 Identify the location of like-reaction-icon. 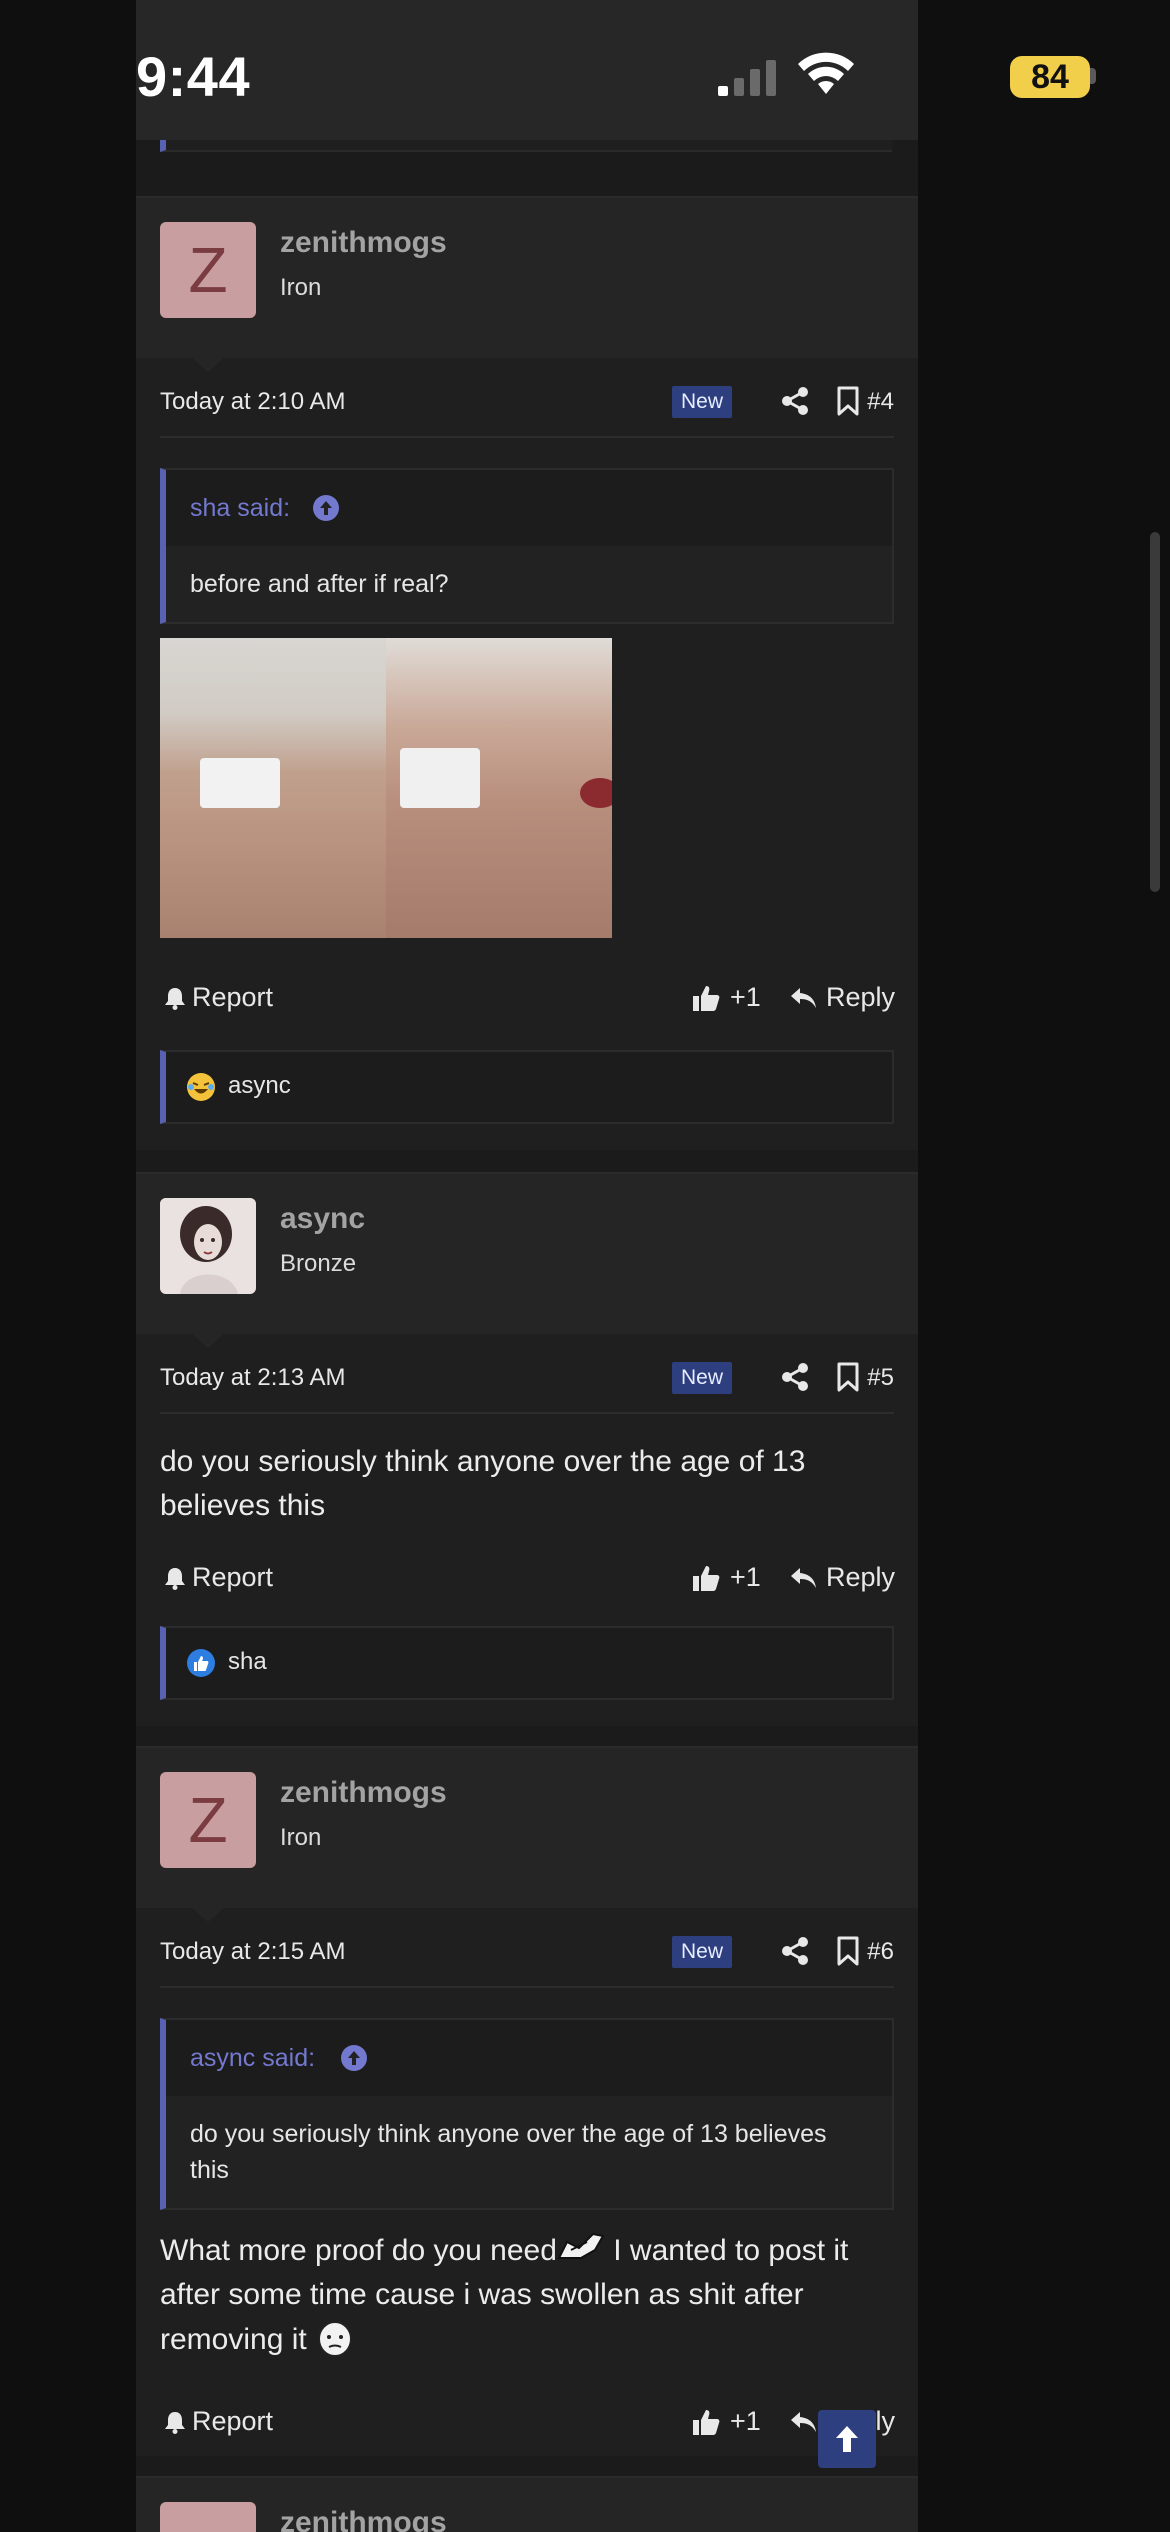
(201, 1663).